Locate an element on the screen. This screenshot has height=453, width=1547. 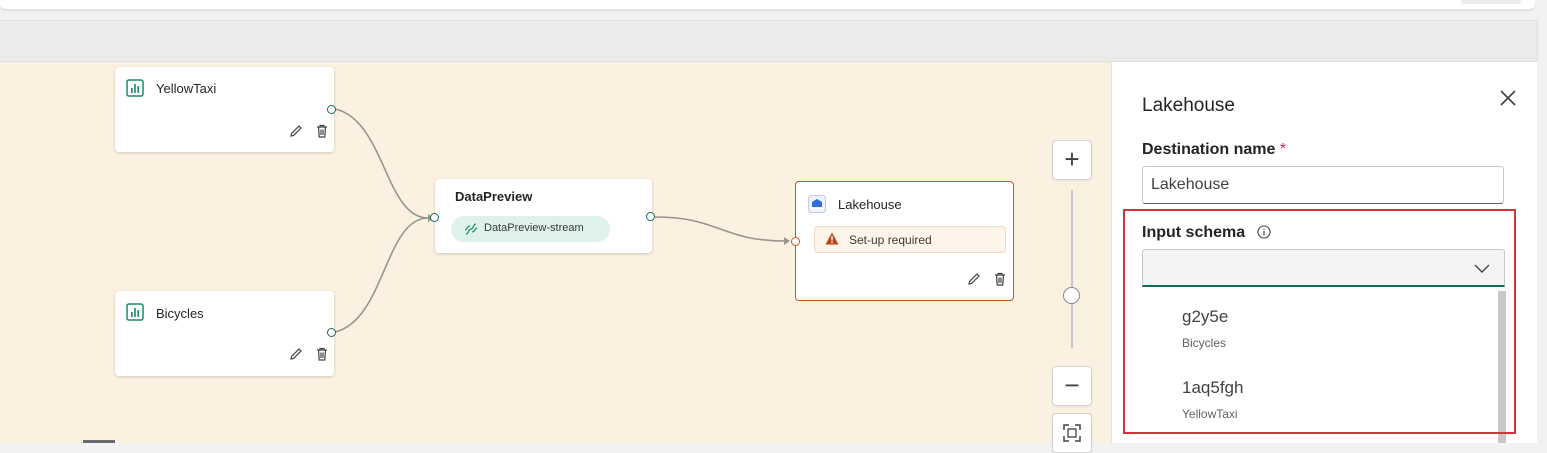
ribbon-toolbar is located at coordinates (769, 41).